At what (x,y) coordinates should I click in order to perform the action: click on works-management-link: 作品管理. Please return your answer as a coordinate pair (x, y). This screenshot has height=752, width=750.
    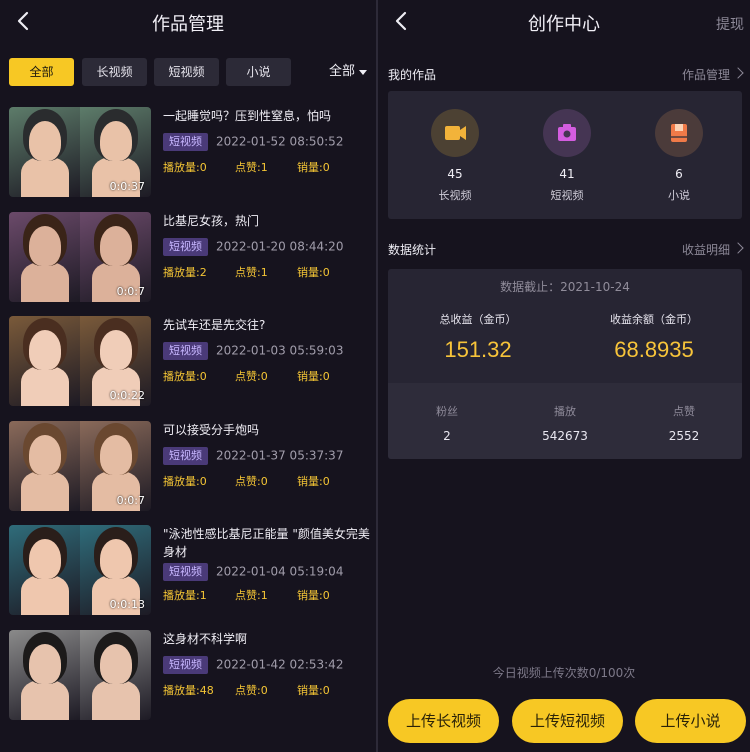
    Looking at the image, I should click on (713, 74).